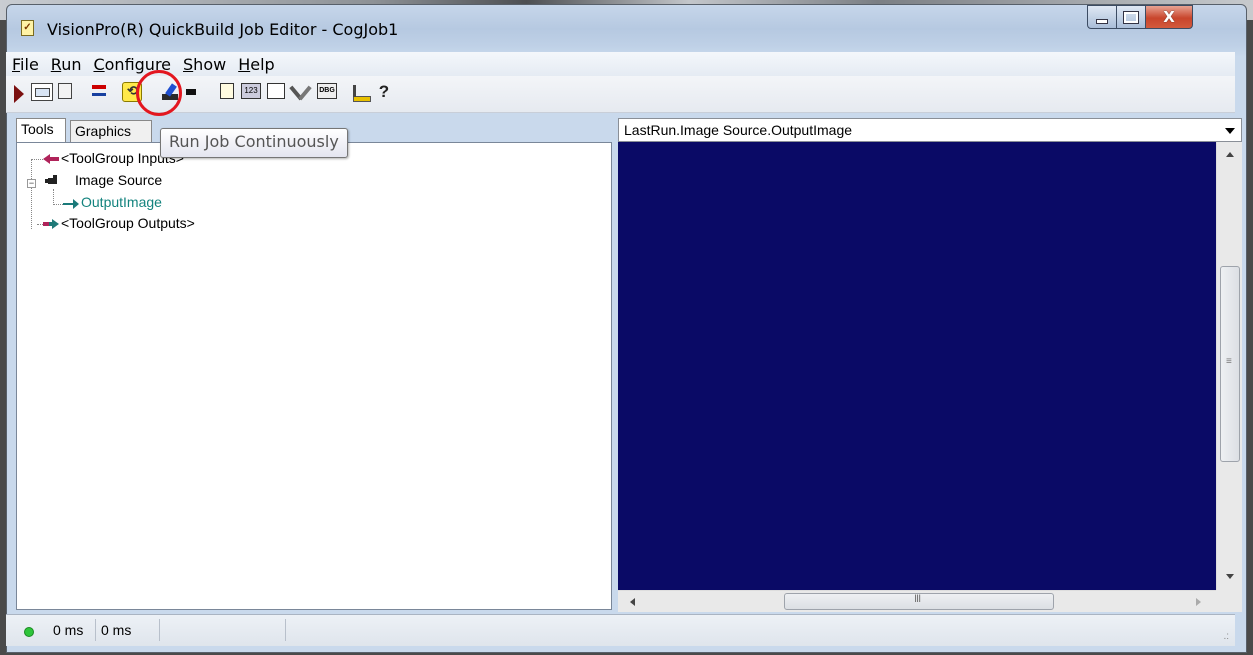 This screenshot has width=1253, height=655. What do you see at coordinates (210, 64) in the screenshot?
I see `menu-show-rest: how` at bounding box center [210, 64].